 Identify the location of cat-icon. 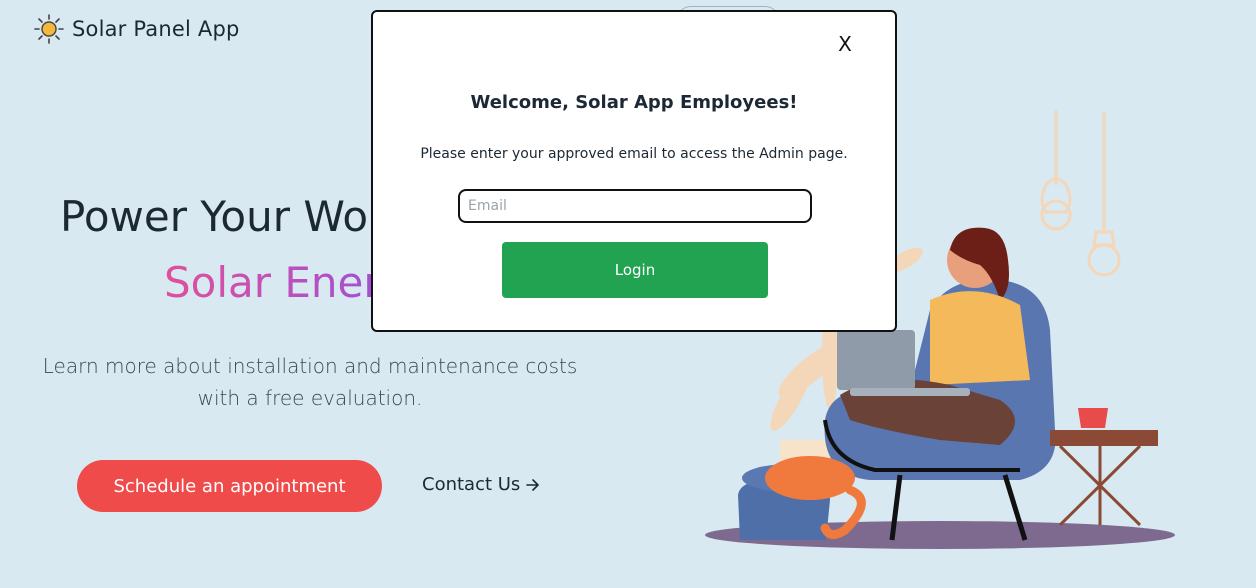
(810, 478).